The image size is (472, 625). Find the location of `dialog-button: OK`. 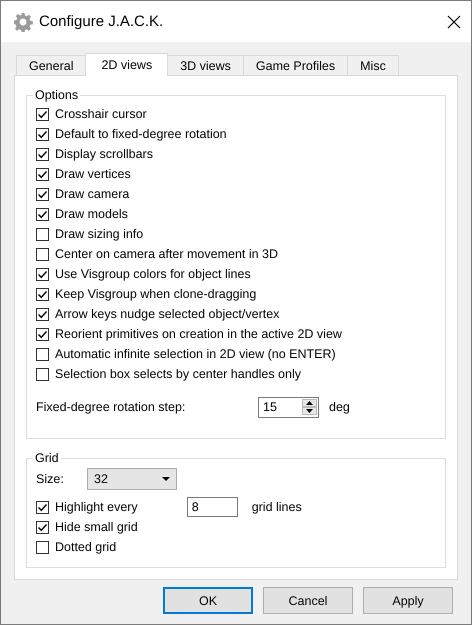

dialog-button: OK is located at coordinates (208, 600).